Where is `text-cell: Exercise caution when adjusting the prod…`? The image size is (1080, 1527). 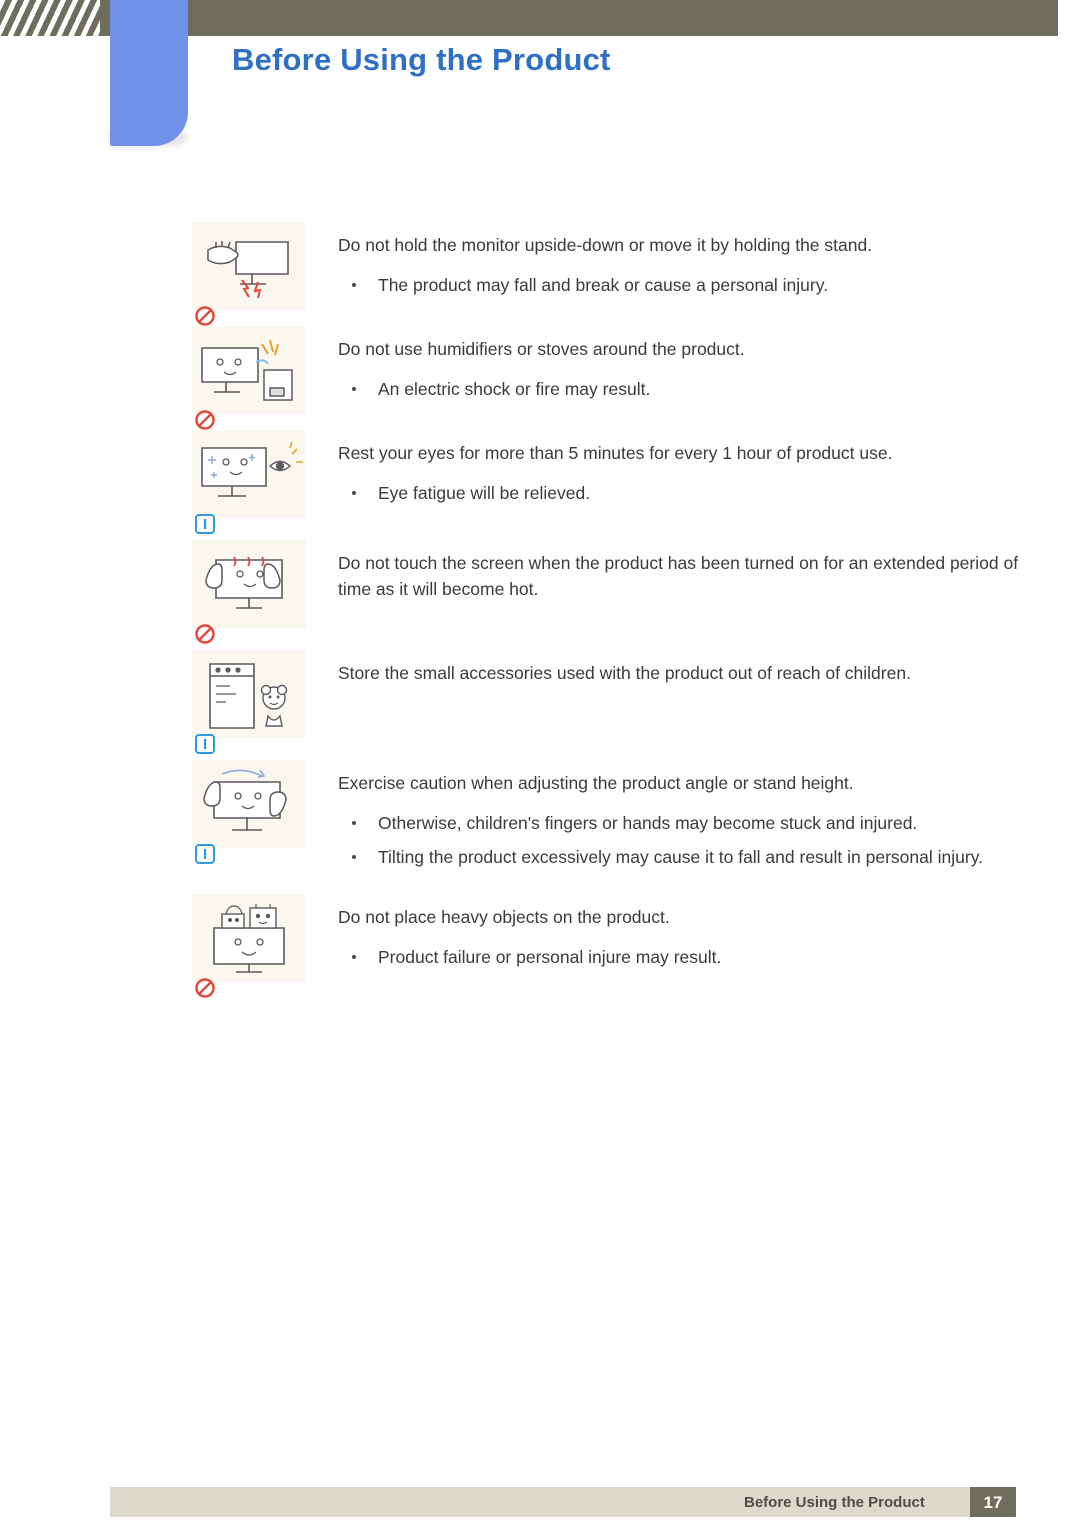 text-cell: Exercise caution when adjusting the prod… is located at coordinates (688, 819).